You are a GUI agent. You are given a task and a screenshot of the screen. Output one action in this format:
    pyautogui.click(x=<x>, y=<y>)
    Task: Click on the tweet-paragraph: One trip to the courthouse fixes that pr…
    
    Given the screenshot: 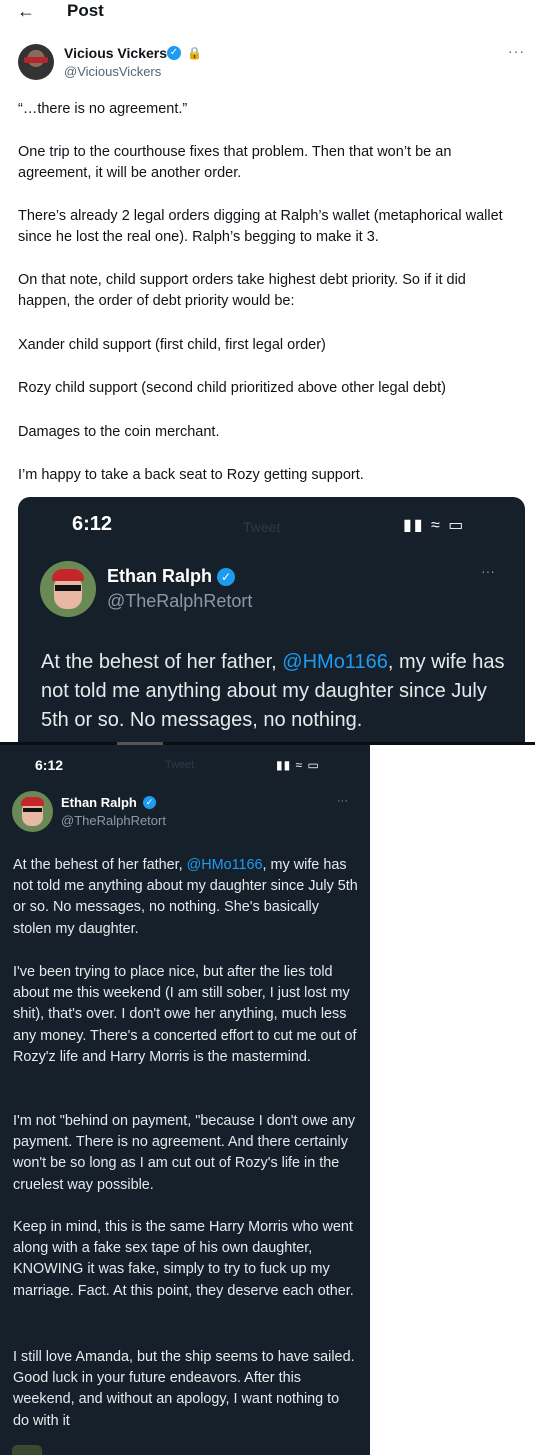 What is the action you would take?
    pyautogui.click(x=235, y=162)
    